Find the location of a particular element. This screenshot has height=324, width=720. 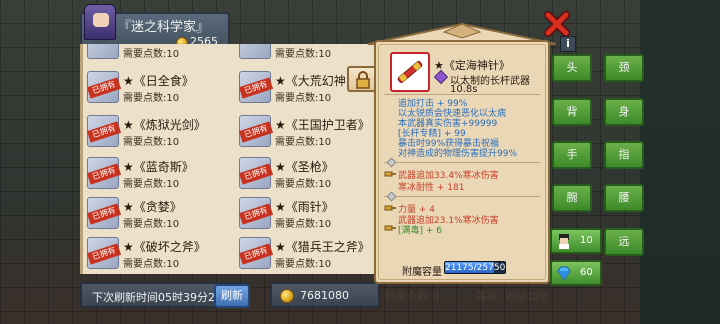

enchant-label: 附魔容量 is located at coordinates (422, 272).